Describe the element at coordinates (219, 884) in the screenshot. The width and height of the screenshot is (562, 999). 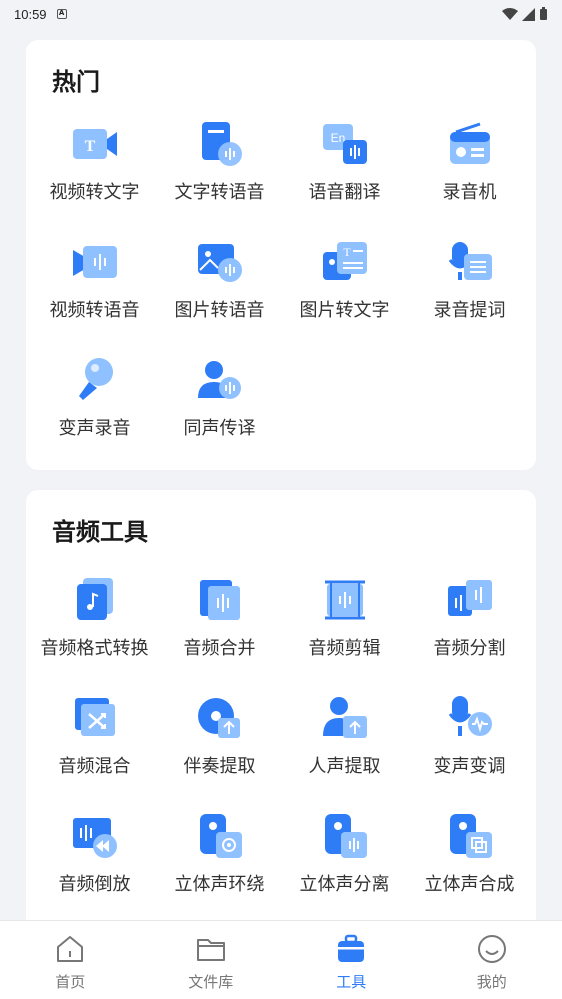
I see `tool-label: 立体声环绕` at that location.